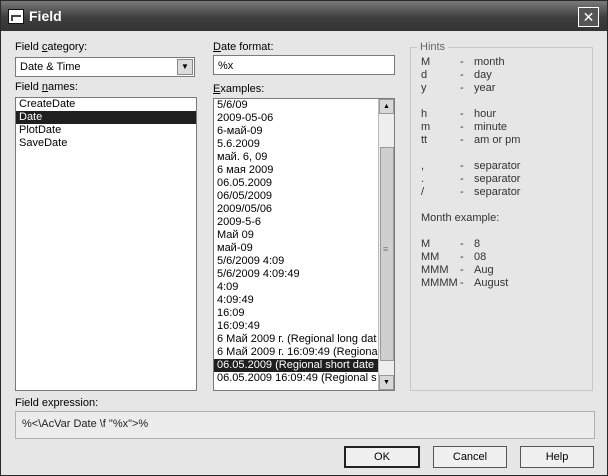 The height and width of the screenshot is (476, 608). I want to click on month-row: M -8, so click(506, 244).